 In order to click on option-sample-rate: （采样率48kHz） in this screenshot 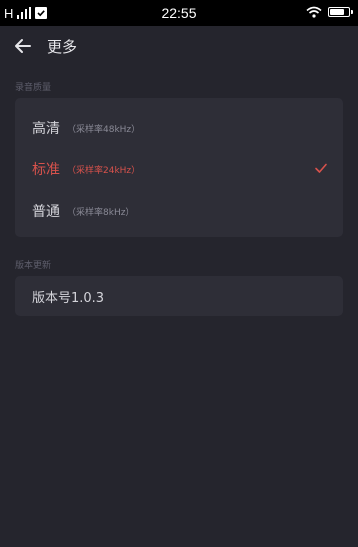, I will do `click(104, 130)`.